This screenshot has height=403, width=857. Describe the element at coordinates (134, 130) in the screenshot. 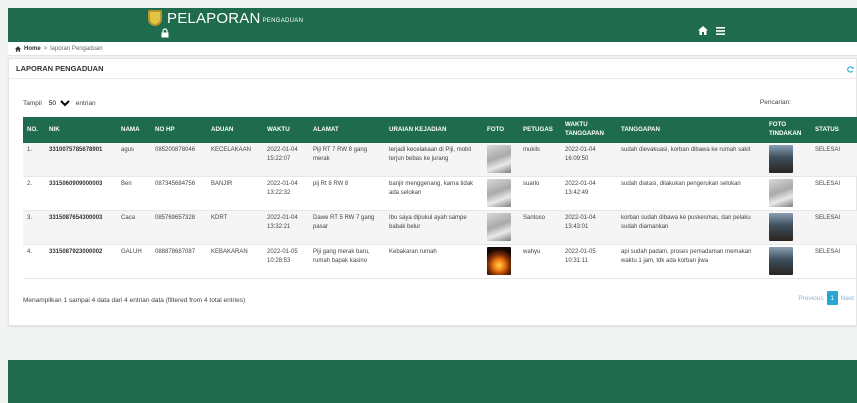

I see `col-nama: NAMA` at that location.